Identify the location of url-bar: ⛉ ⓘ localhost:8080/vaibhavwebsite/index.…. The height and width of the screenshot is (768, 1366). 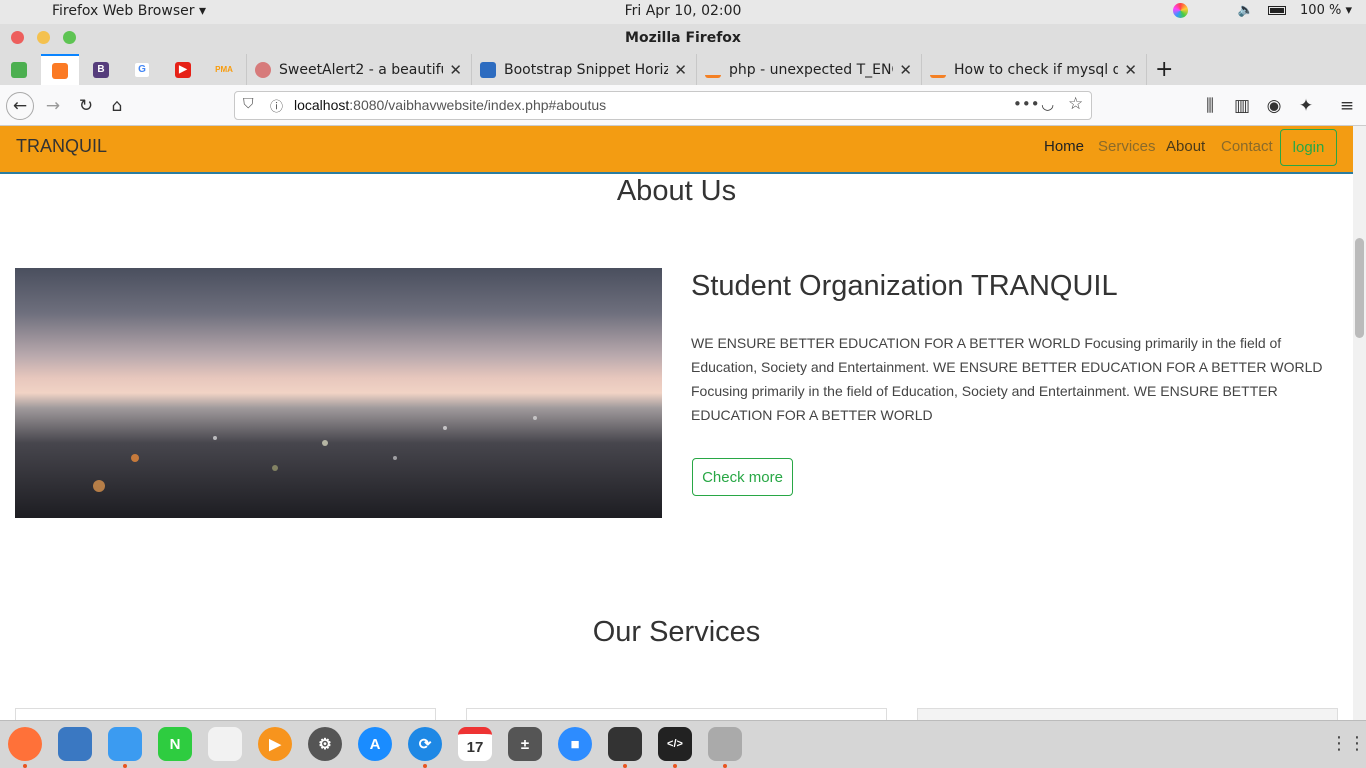
(663, 105).